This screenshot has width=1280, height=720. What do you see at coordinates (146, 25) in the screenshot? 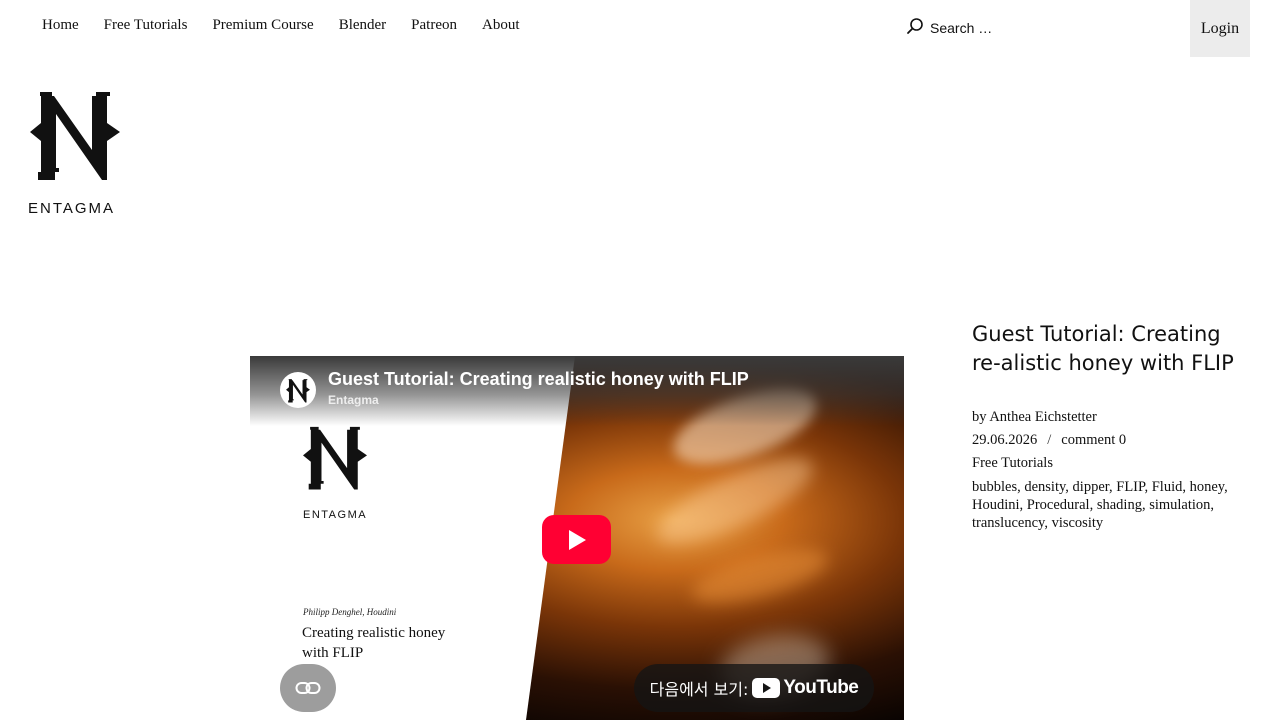
I see `nav-item-free-tutorials: Free Tutorials` at bounding box center [146, 25].